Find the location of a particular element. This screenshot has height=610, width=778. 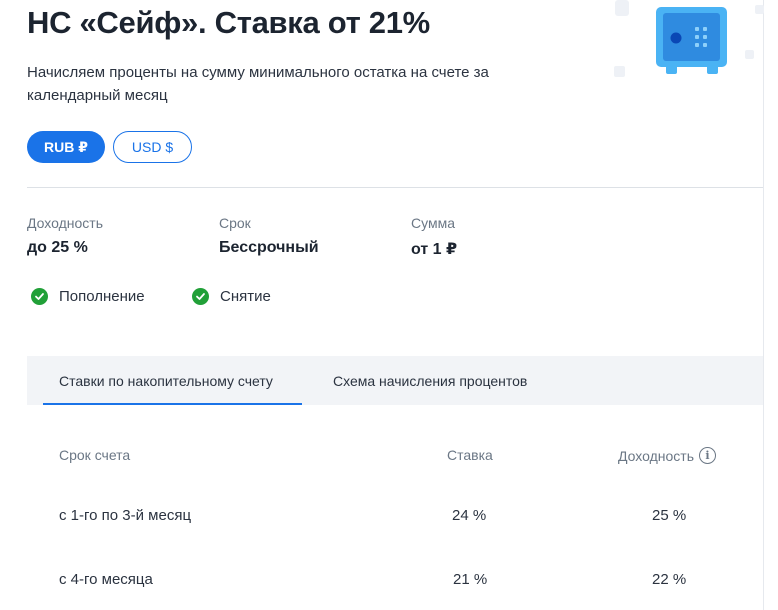

amount-label: Сумма is located at coordinates (433, 223).